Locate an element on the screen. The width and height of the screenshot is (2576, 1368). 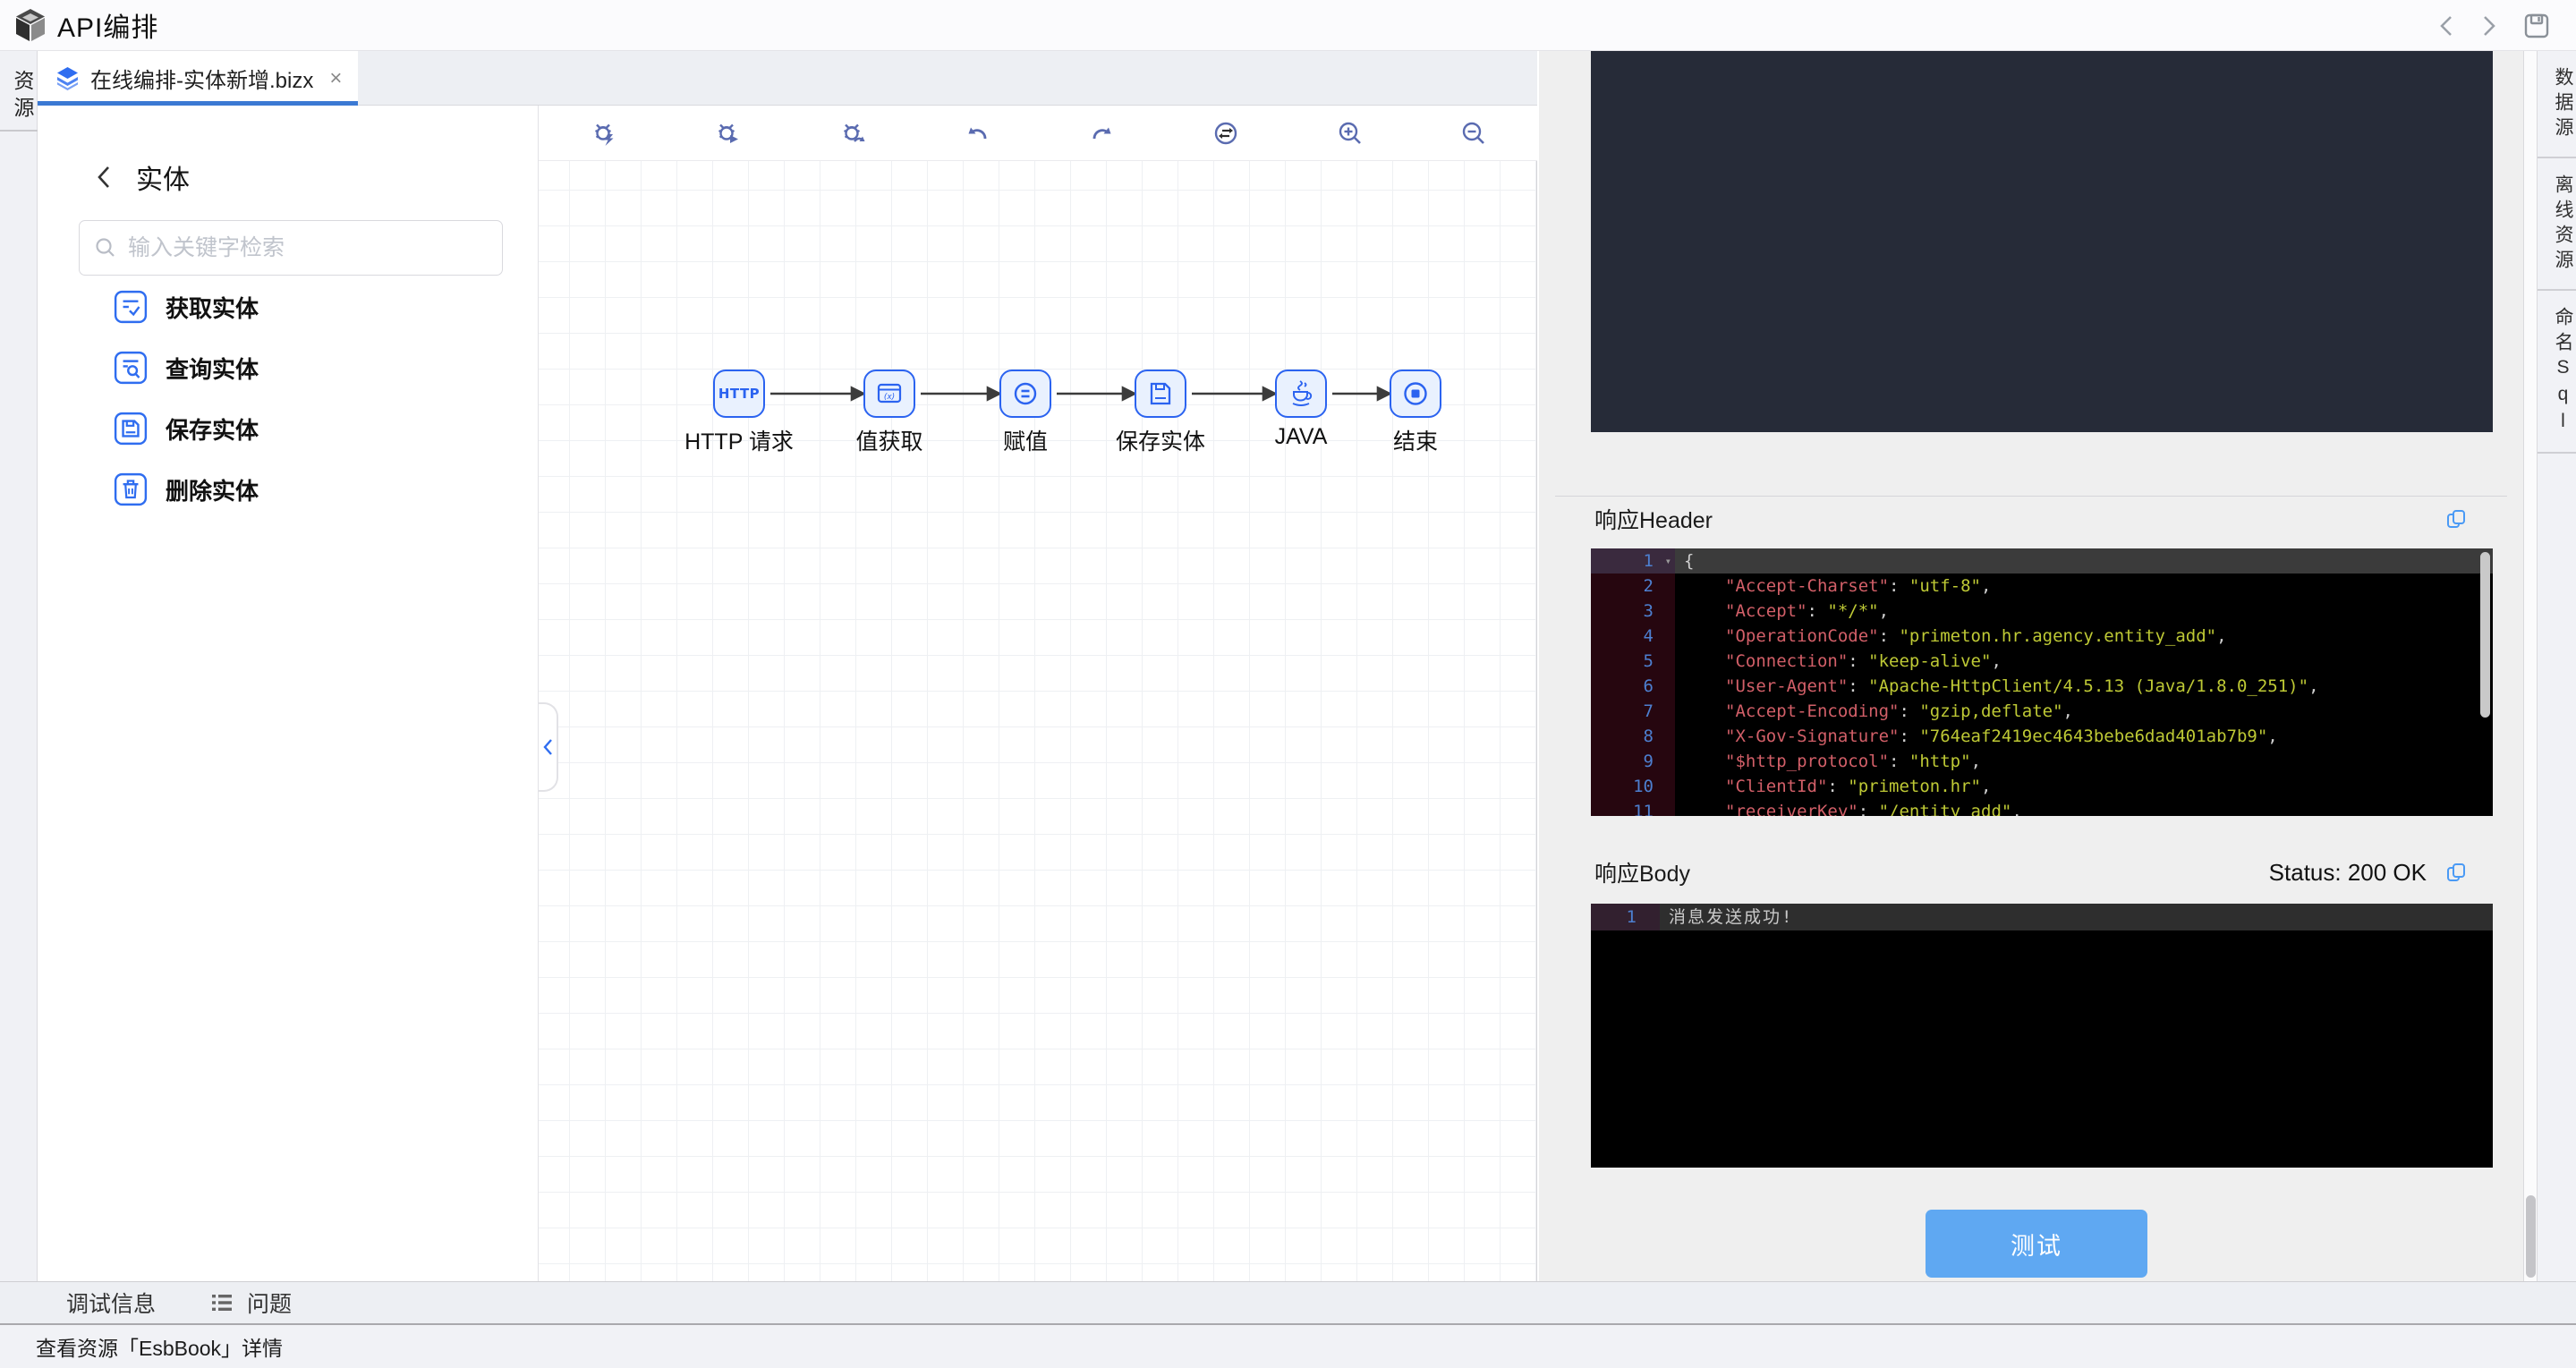
value-get-node-icon: (x) is located at coordinates (889, 393).